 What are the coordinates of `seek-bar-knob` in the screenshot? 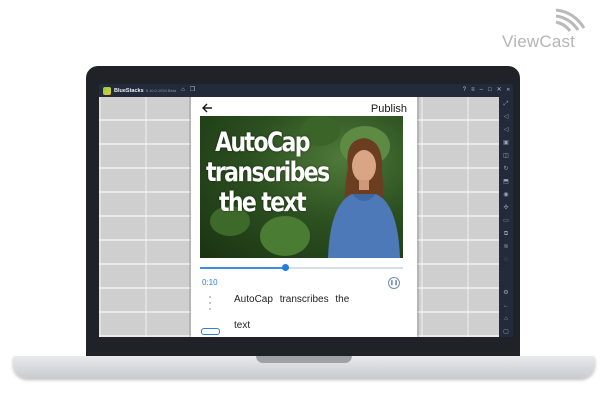 It's located at (285, 267).